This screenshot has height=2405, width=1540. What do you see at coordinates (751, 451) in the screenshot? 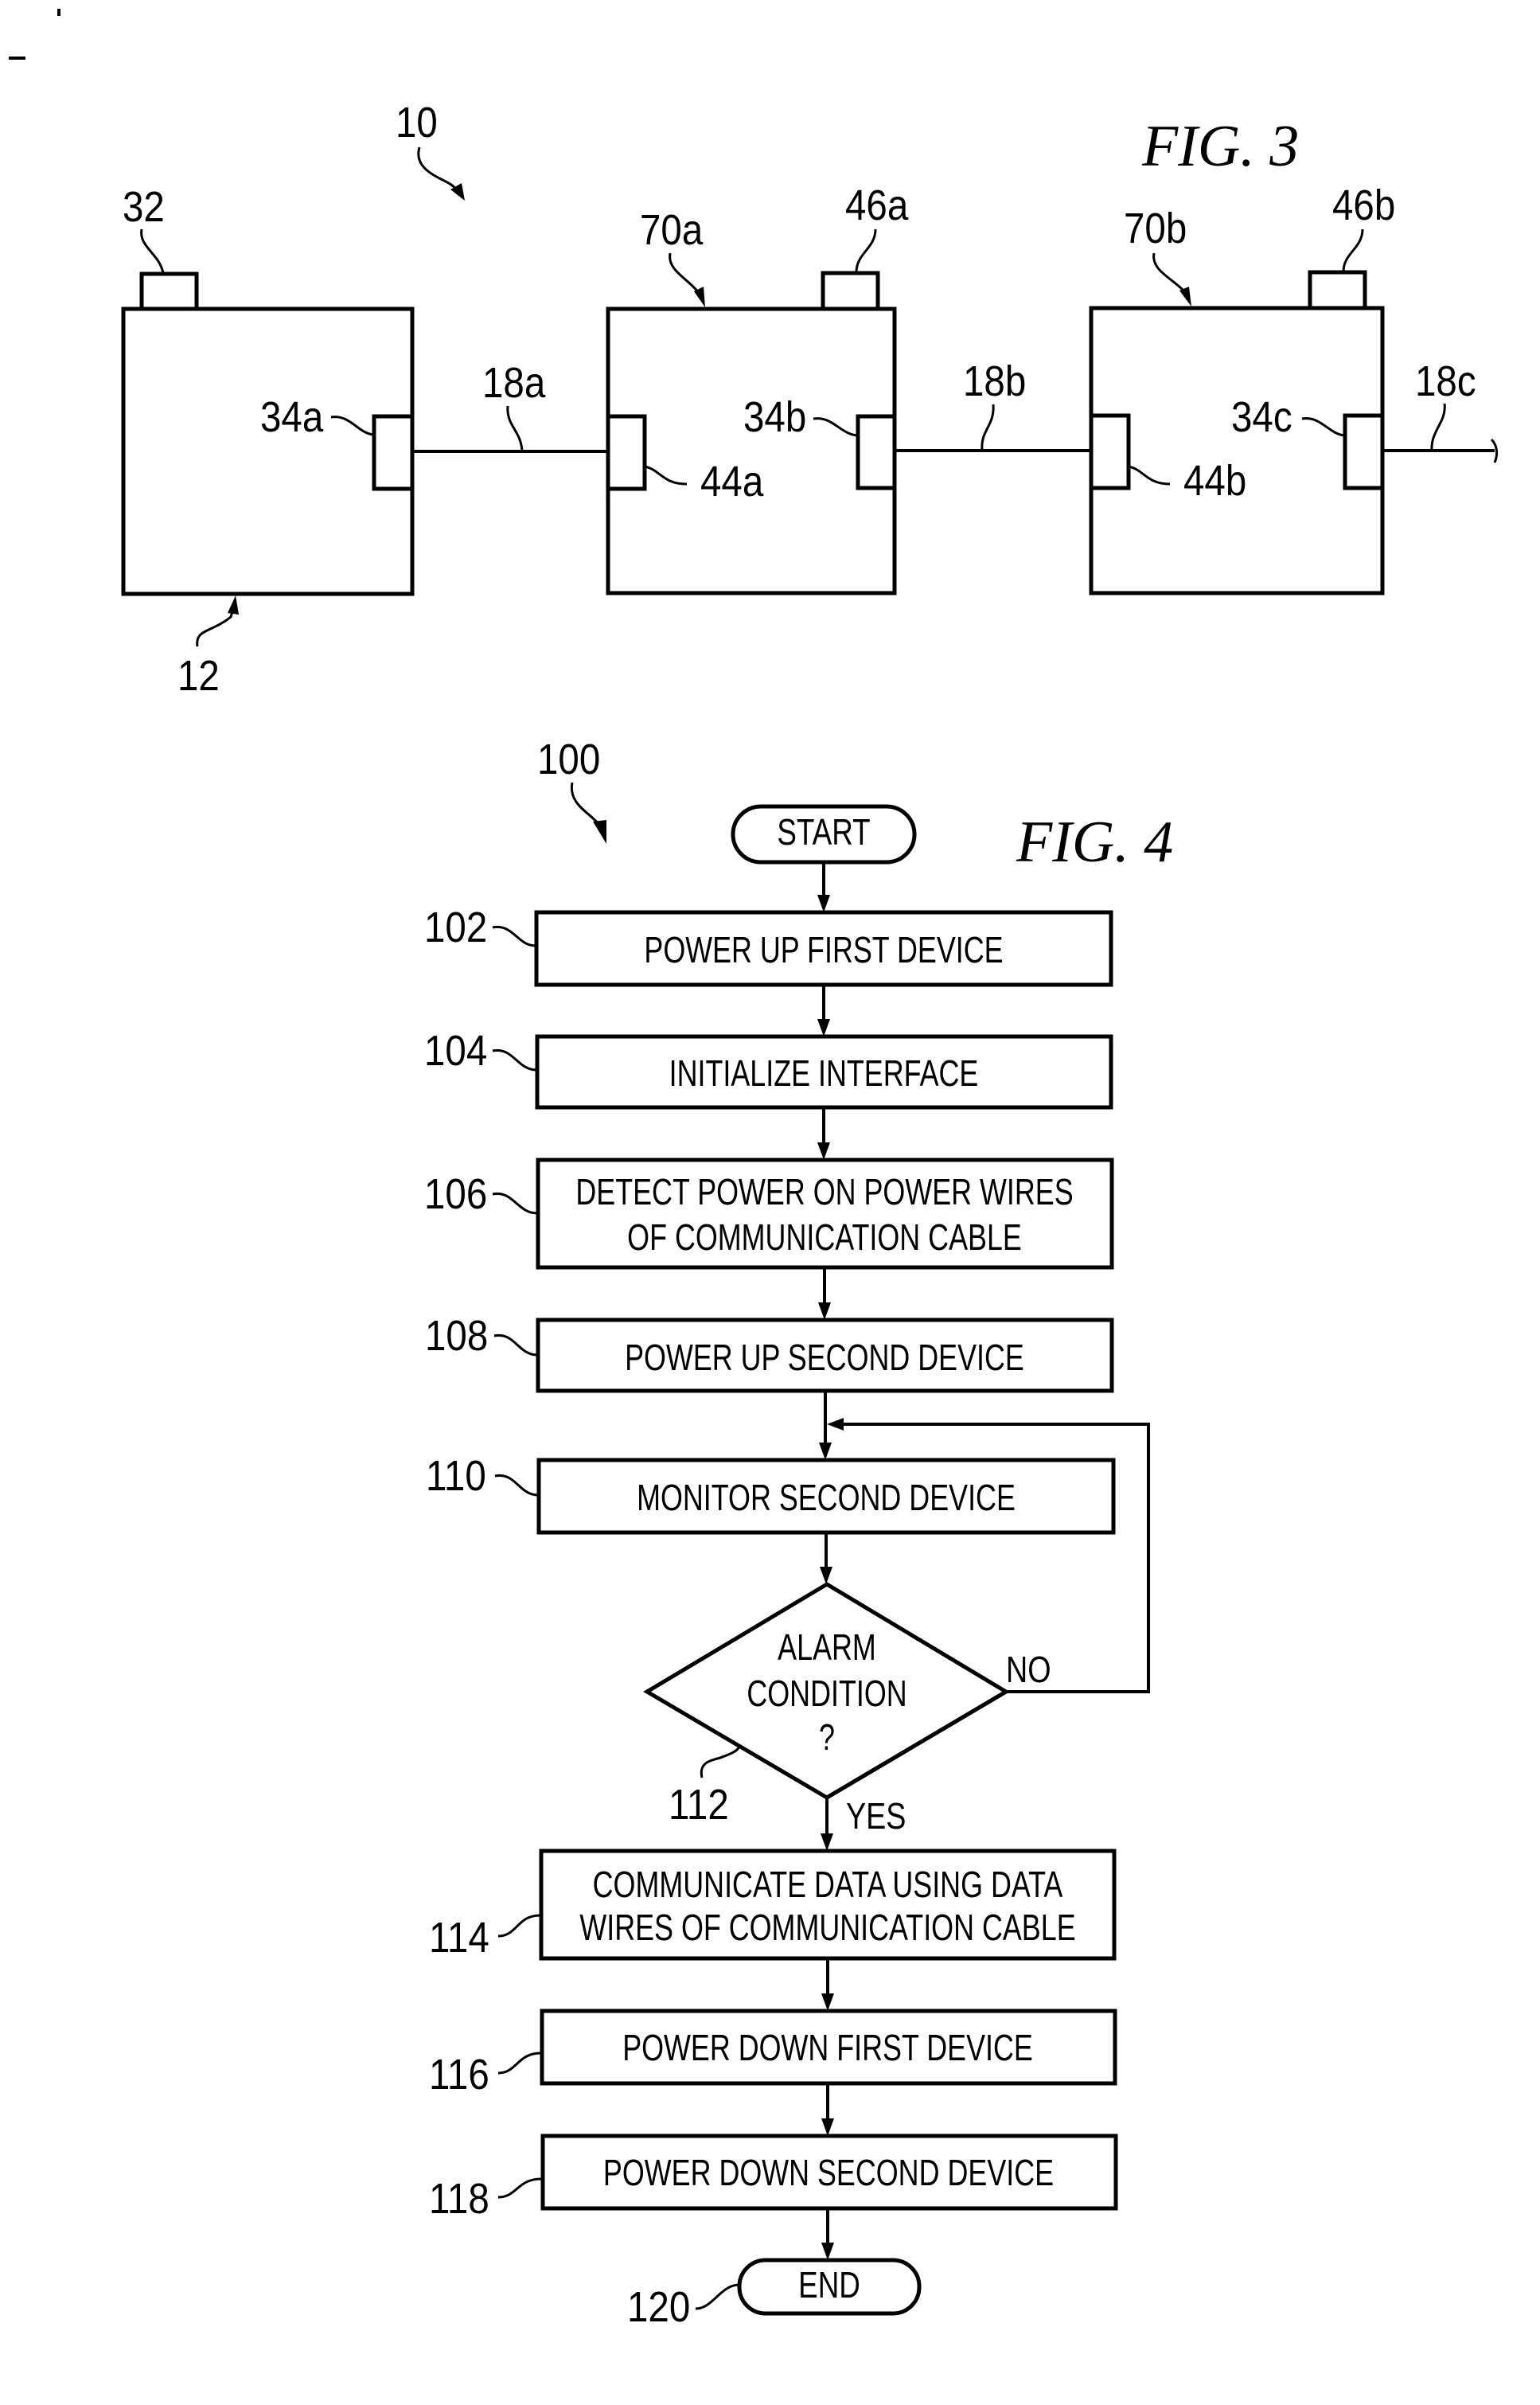
I see `second-device-a-box` at bounding box center [751, 451].